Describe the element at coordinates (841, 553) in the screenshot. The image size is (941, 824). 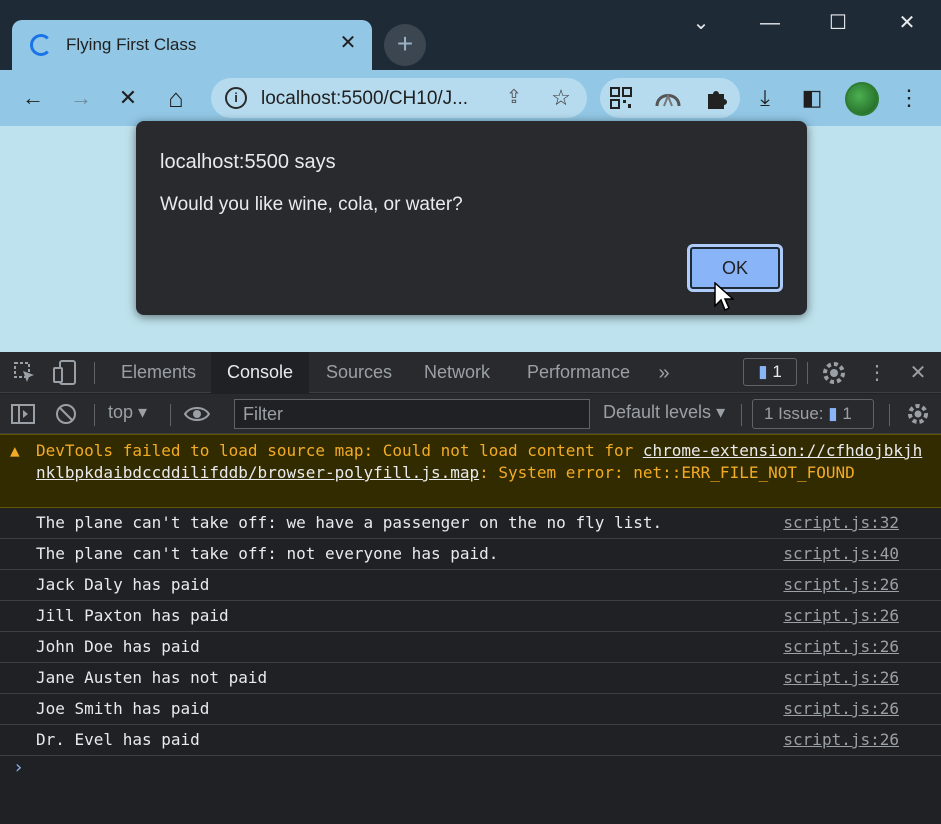
I see `log-source-link: script.js:40` at that location.